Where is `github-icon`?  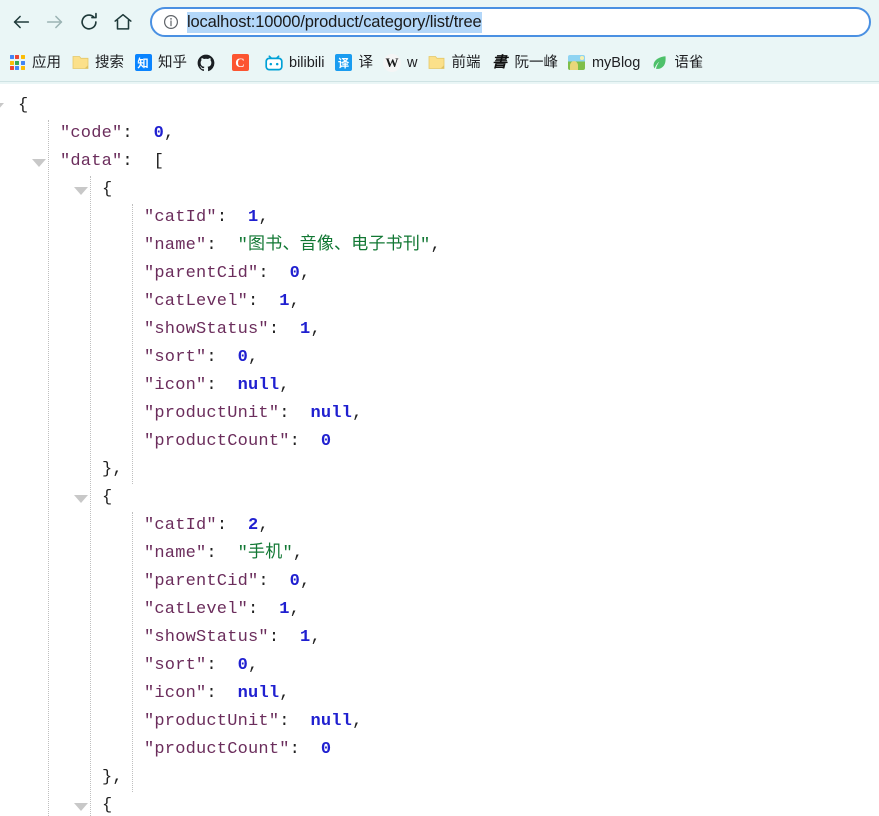 github-icon is located at coordinates (206, 63).